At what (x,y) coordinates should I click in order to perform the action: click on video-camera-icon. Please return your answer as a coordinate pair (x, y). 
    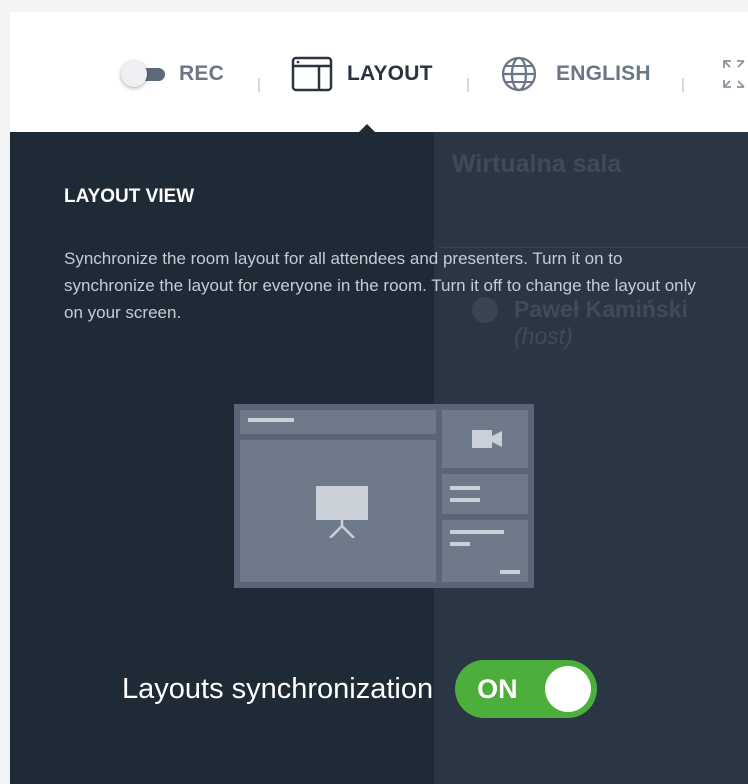
    Looking at the image, I should click on (487, 439).